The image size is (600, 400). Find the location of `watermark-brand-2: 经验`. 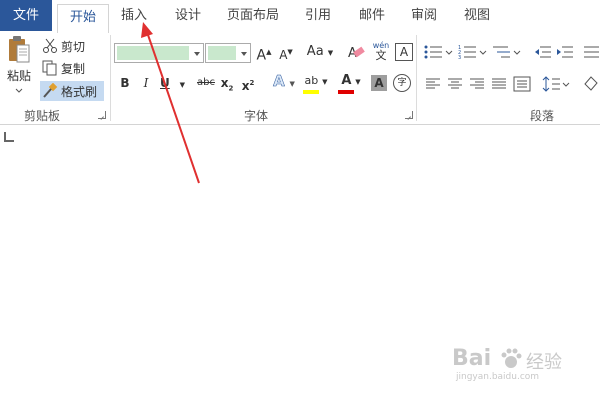

watermark-brand-2: 经验 is located at coordinates (544, 362).